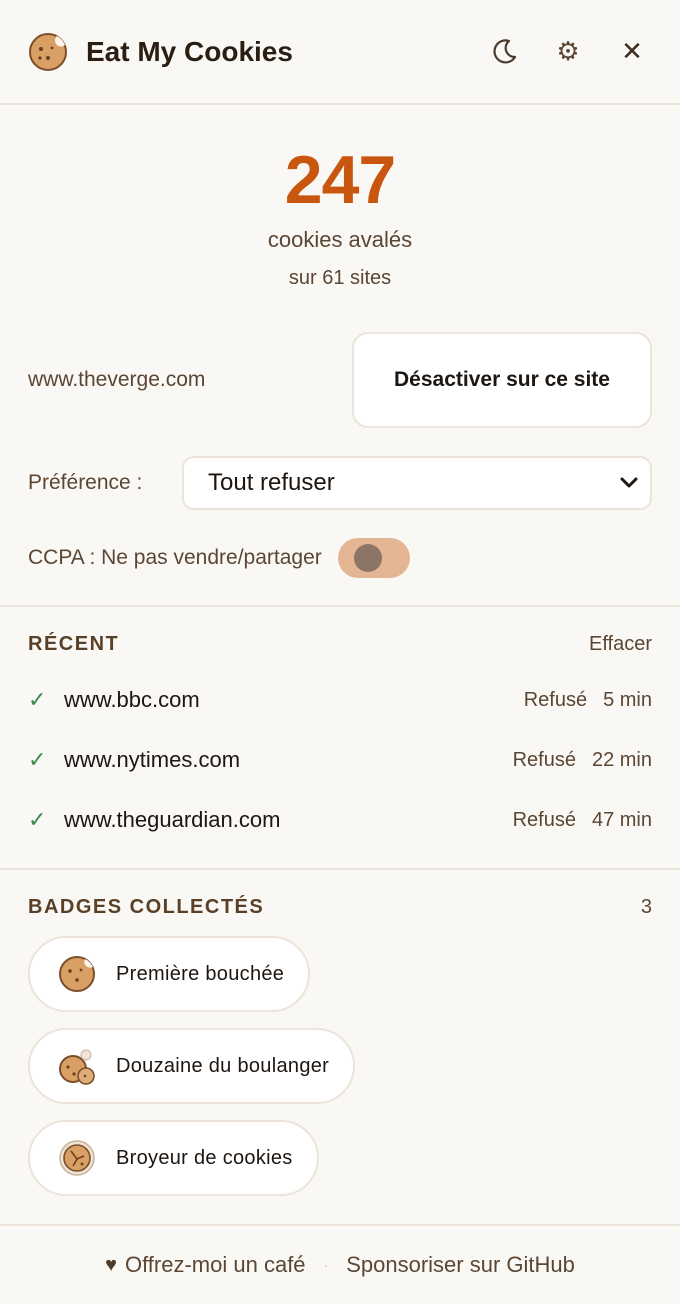 Image resolution: width=680 pixels, height=1304 pixels. What do you see at coordinates (117, 379) in the screenshot?
I see `current-site-domain: www.theverge.com` at bounding box center [117, 379].